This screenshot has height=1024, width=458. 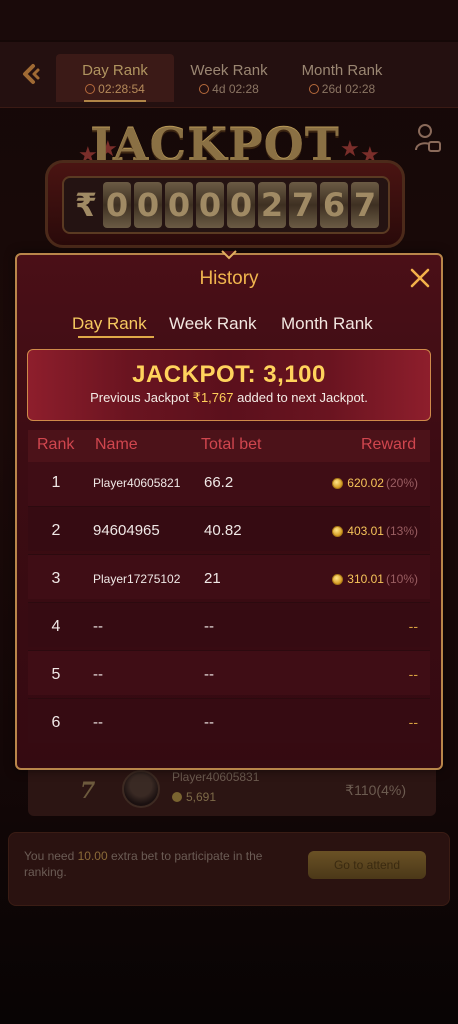 I want to click on tab-label: Week Rank, so click(x=229, y=70).